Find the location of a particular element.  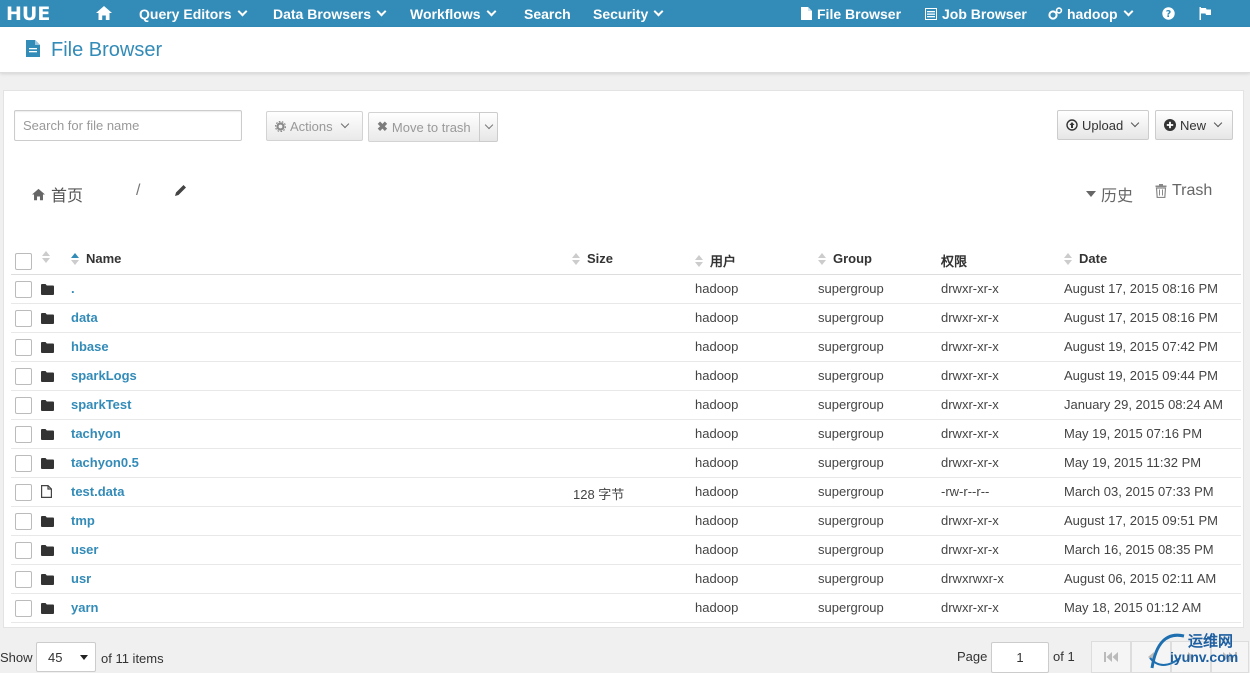

items-count: of 11 items is located at coordinates (132, 658).